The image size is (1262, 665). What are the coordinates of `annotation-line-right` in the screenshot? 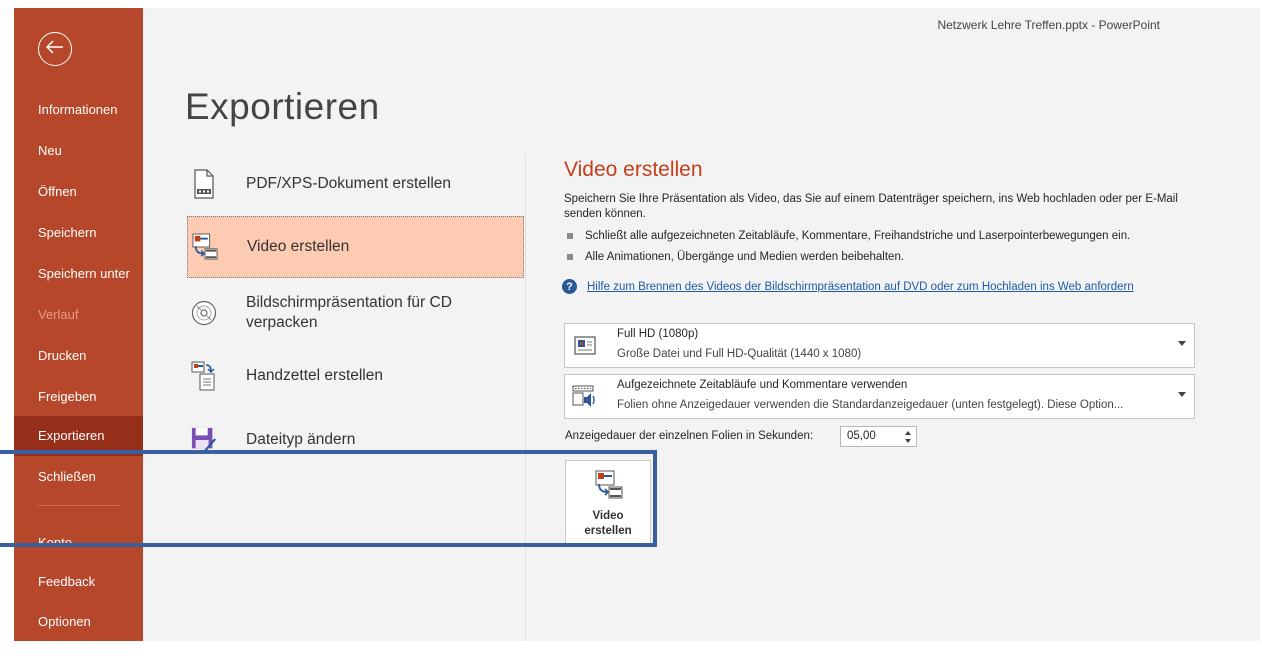 It's located at (655, 498).